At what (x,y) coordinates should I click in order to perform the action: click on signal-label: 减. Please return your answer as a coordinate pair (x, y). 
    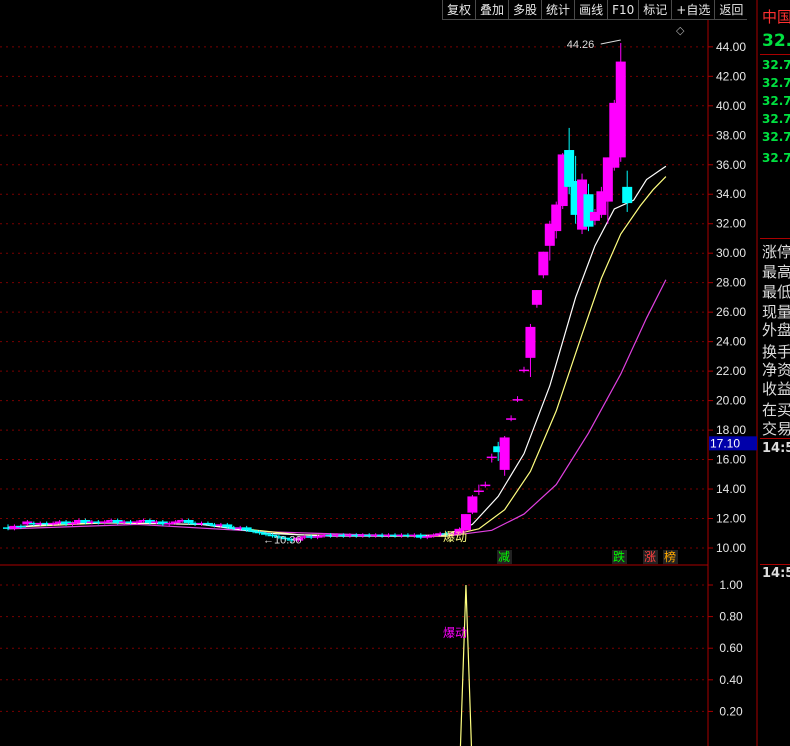
    Looking at the image, I should click on (504, 557).